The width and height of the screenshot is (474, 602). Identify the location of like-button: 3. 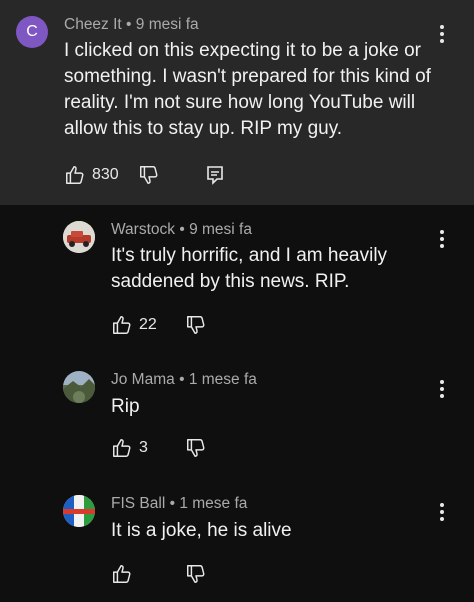
(129, 448).